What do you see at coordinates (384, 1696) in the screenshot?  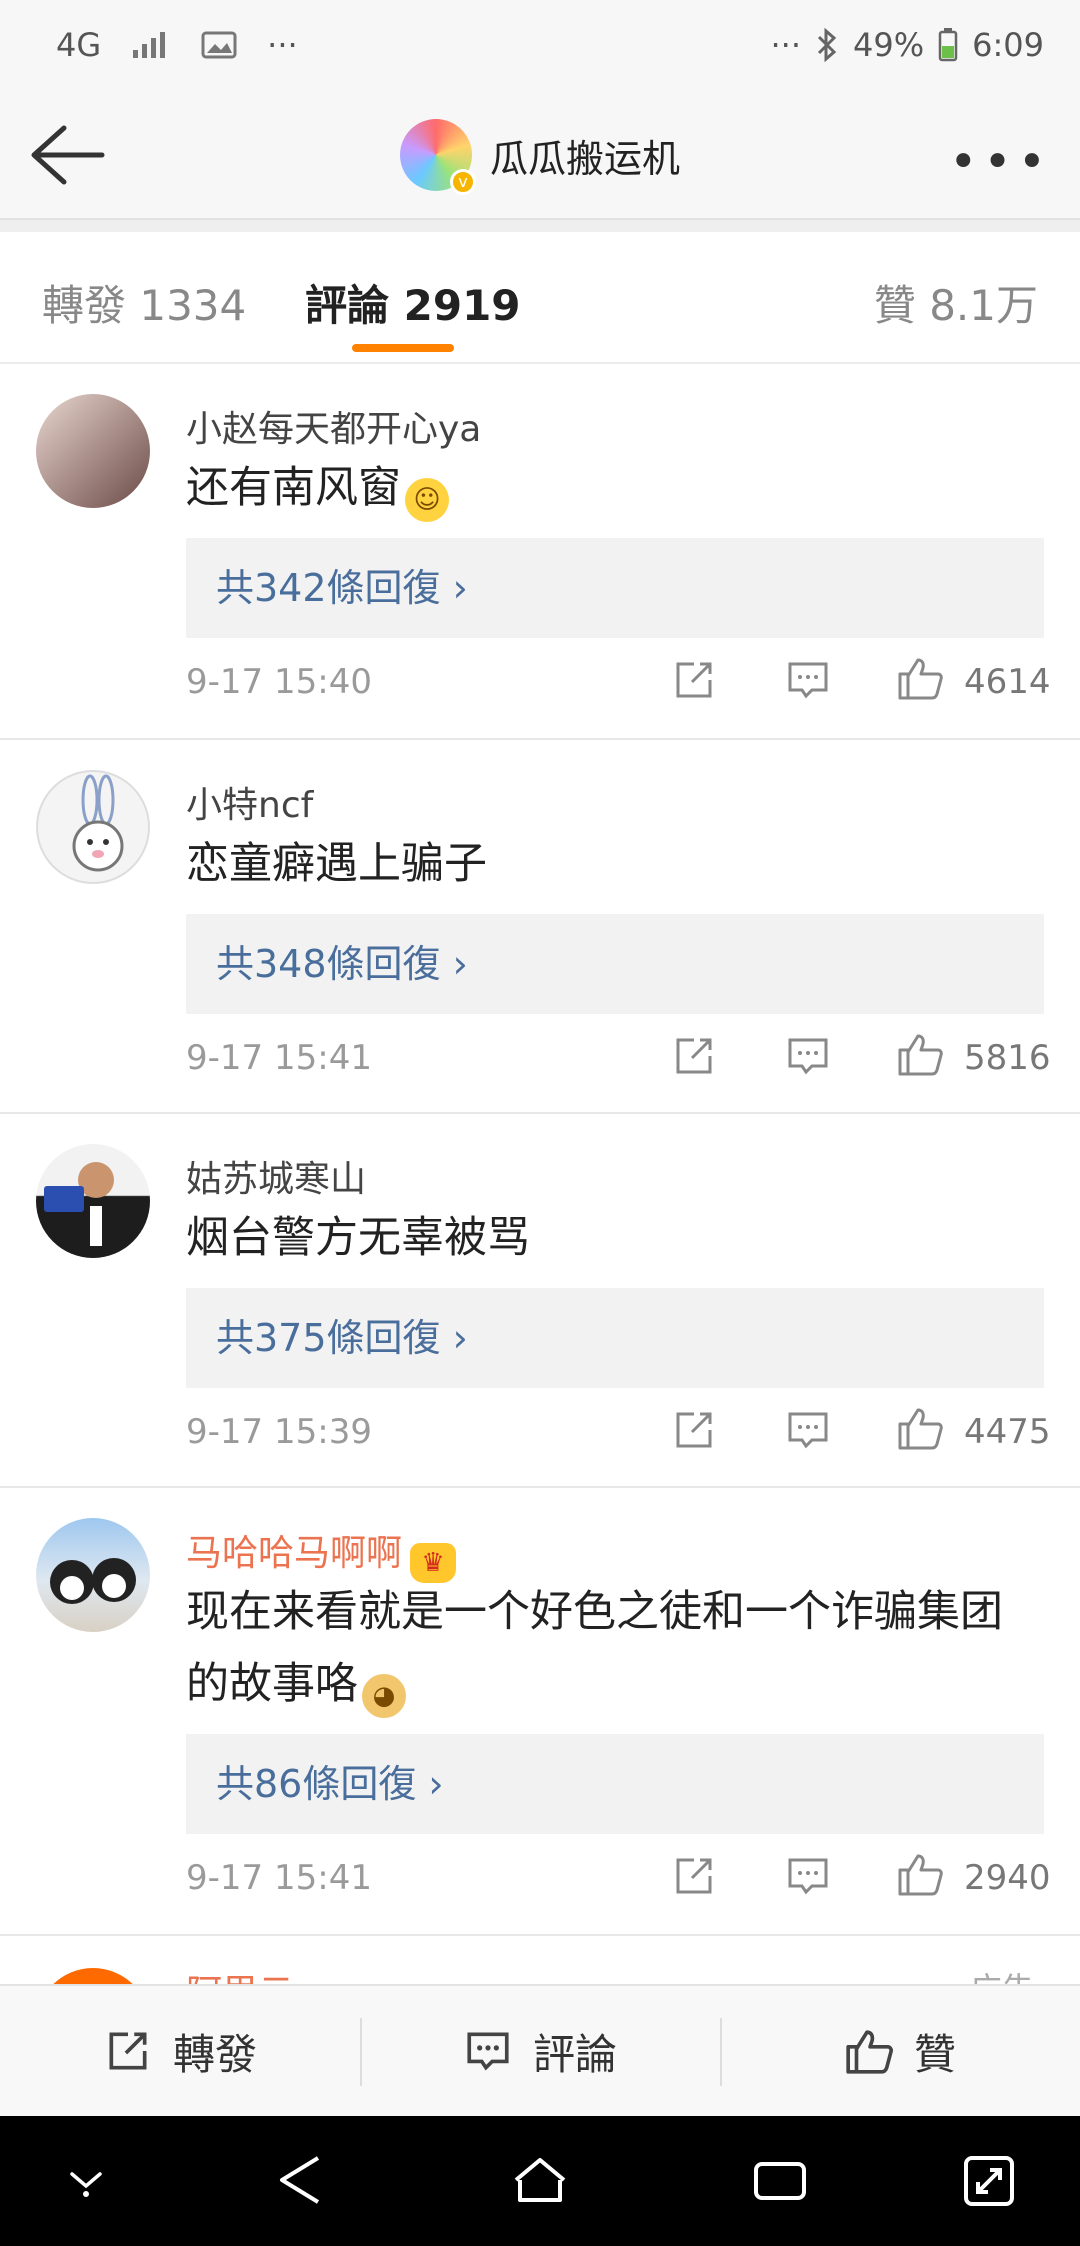 I see `doge-emoji-icon: ◕` at bounding box center [384, 1696].